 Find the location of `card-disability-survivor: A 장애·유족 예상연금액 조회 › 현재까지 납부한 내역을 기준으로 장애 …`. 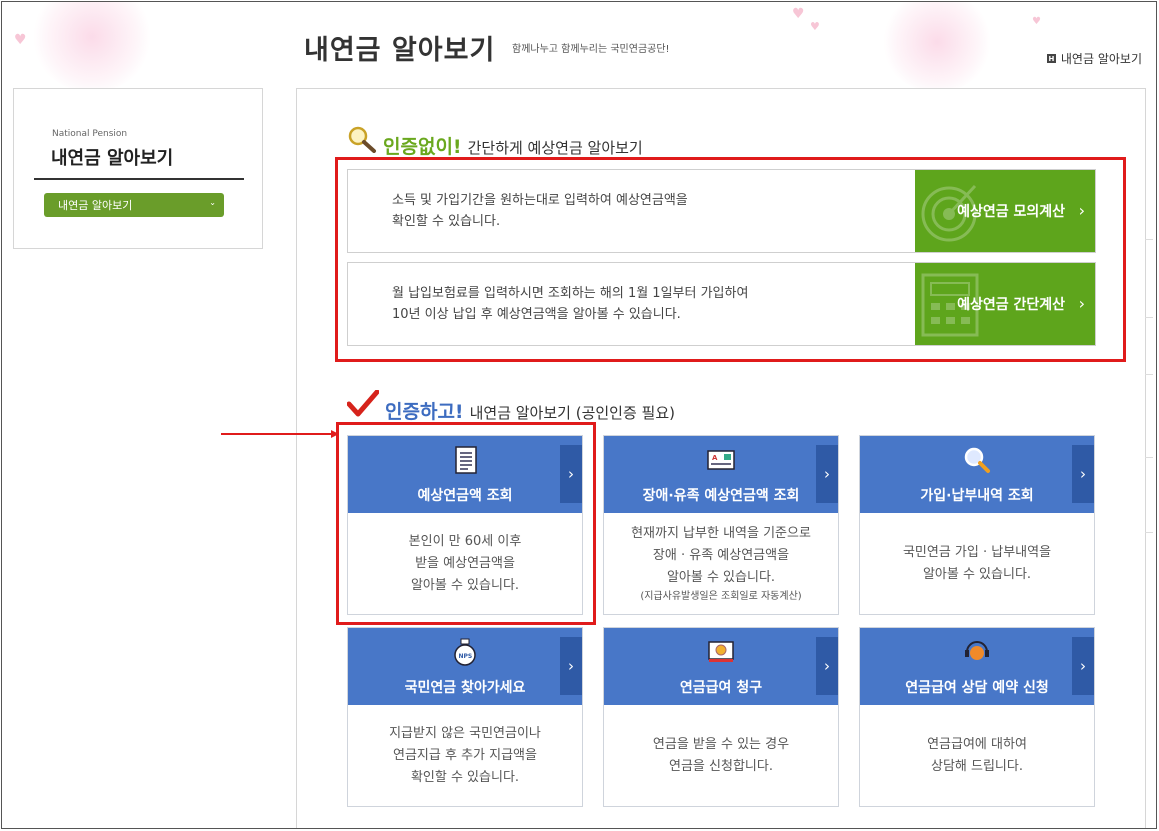

card-disability-survivor: A 장애·유족 예상연금액 조회 › 현재까지 납부한 내역을 기준으로 장애 … is located at coordinates (721, 525).